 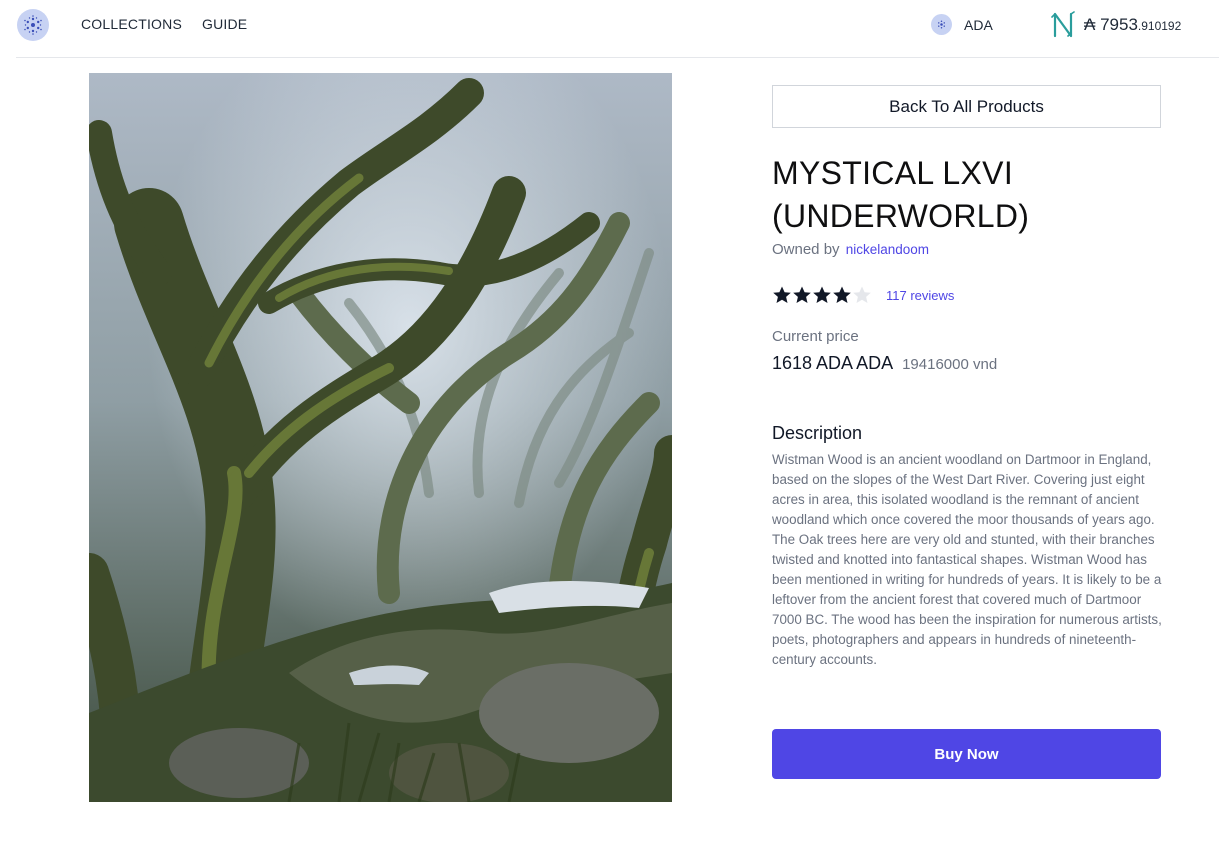 I want to click on price-vnd: 19416000 vnd, so click(x=950, y=364).